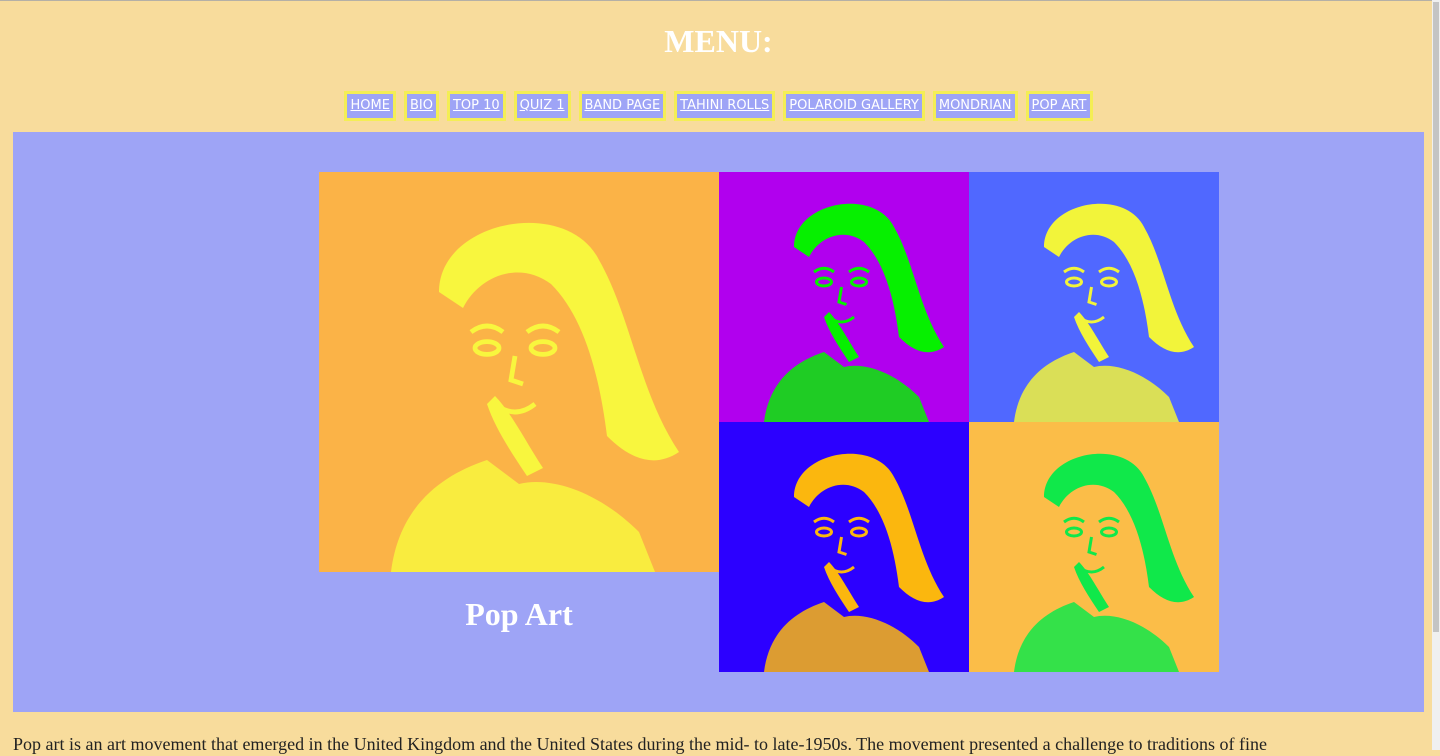 This screenshot has height=756, width=1440. I want to click on nav-band-page: BAND PAGE, so click(622, 106).